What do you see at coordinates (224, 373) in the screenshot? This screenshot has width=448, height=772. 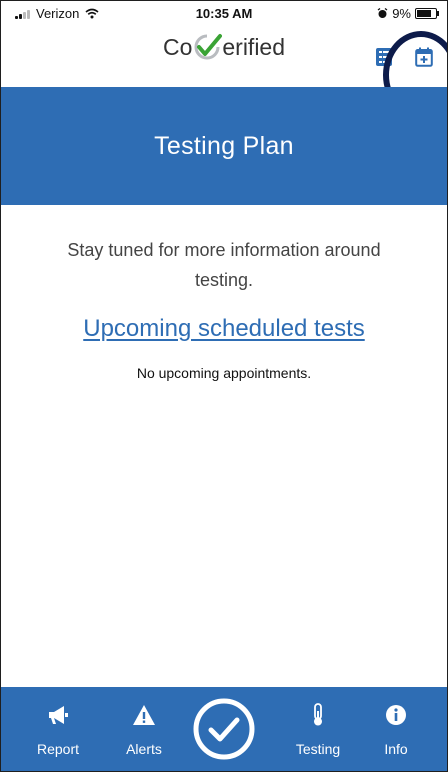 I see `empty-state-text: No upcoming appointments.` at bounding box center [224, 373].